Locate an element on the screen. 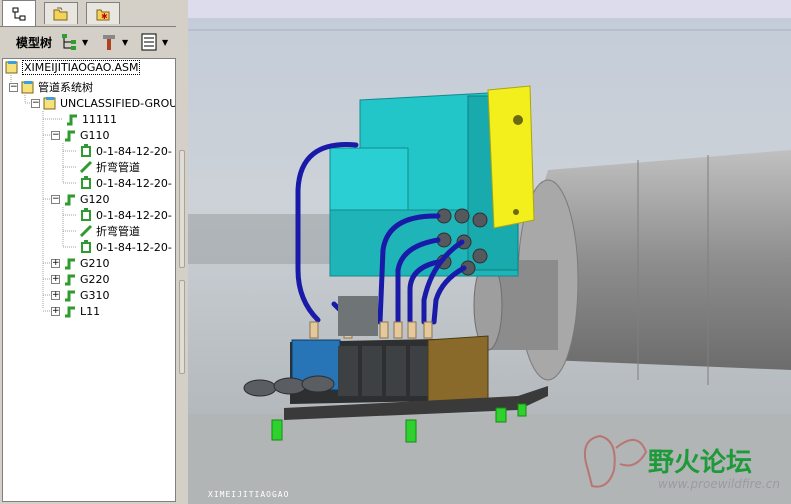 The image size is (791, 504). tree-item-pipeline: + G310 is located at coordinates (80, 295).